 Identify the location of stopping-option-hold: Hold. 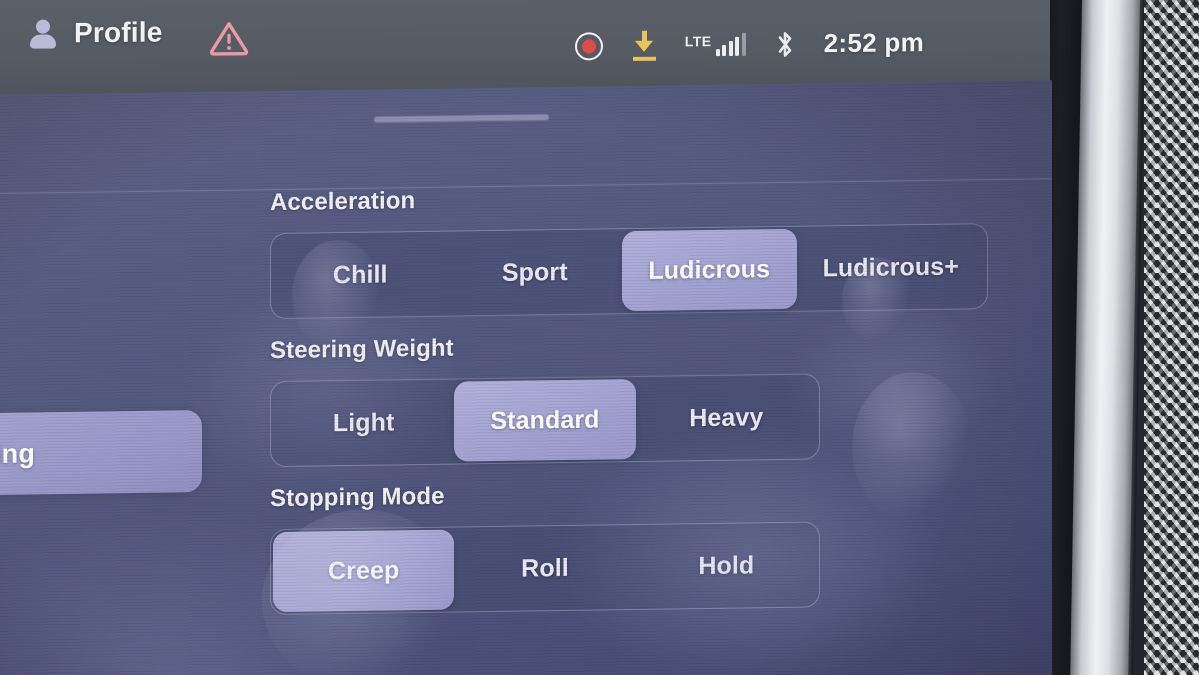
(726, 565).